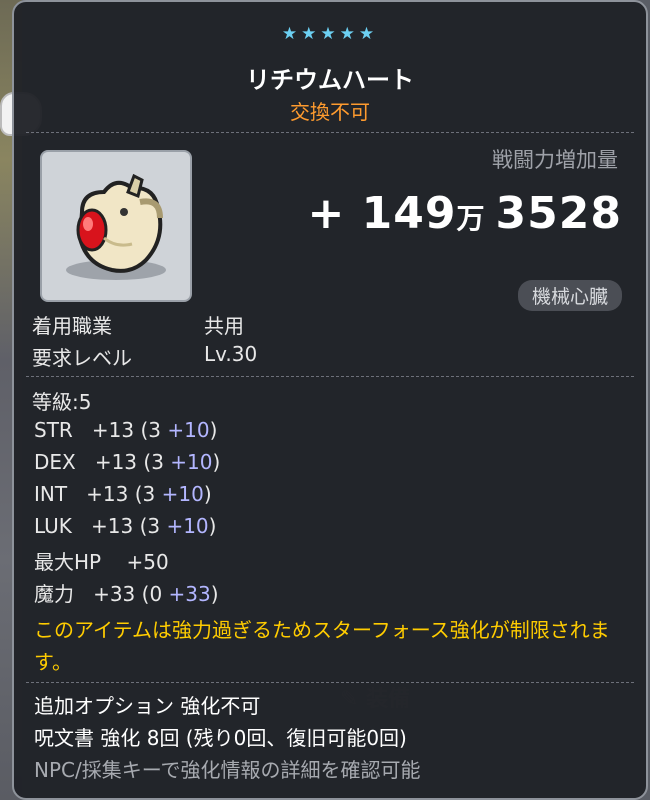 The width and height of the screenshot is (650, 800). I want to click on combat-power-value: + 149万 3528, so click(464, 213).